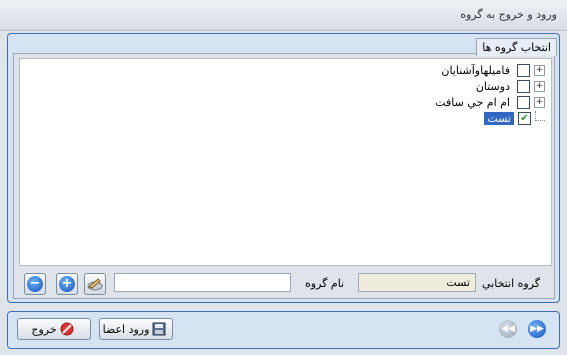 Image resolution: width=567 pixels, height=355 pixels. I want to click on enter-members-label: ورود اعضا, so click(126, 329).